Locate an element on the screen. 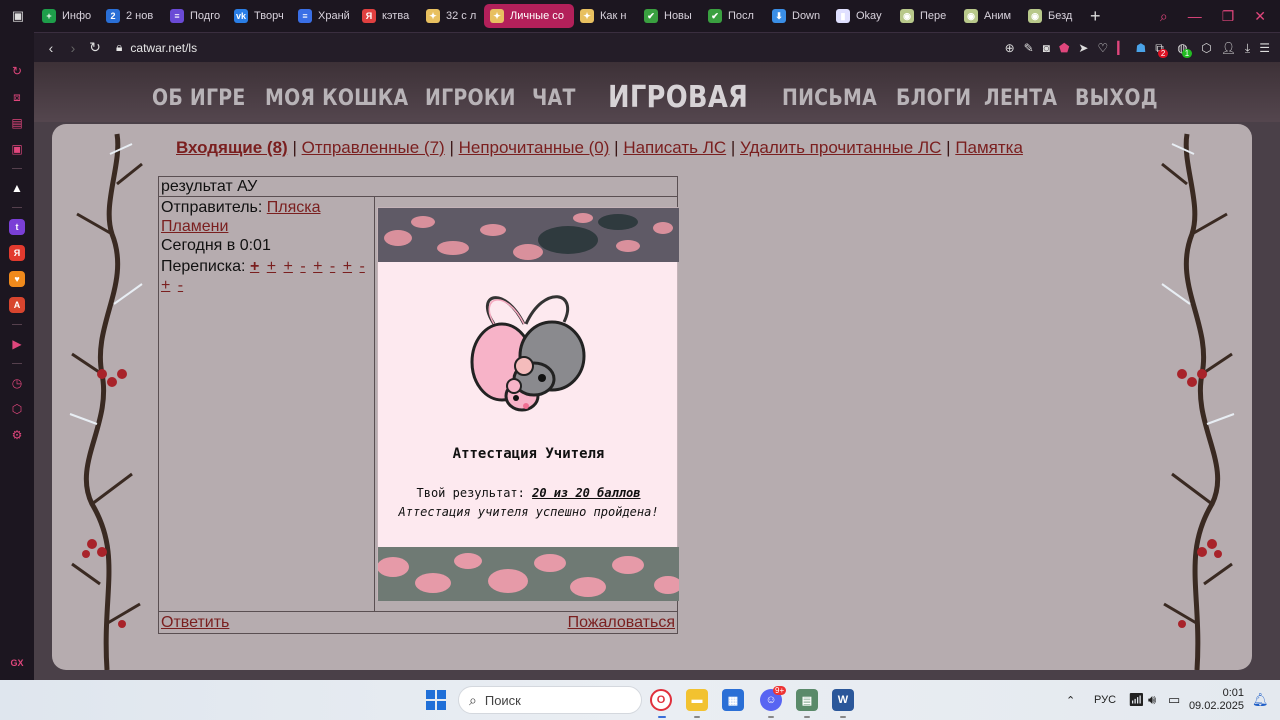 This screenshot has height=720, width=1280. reload-icon: ↻ is located at coordinates (95, 47).